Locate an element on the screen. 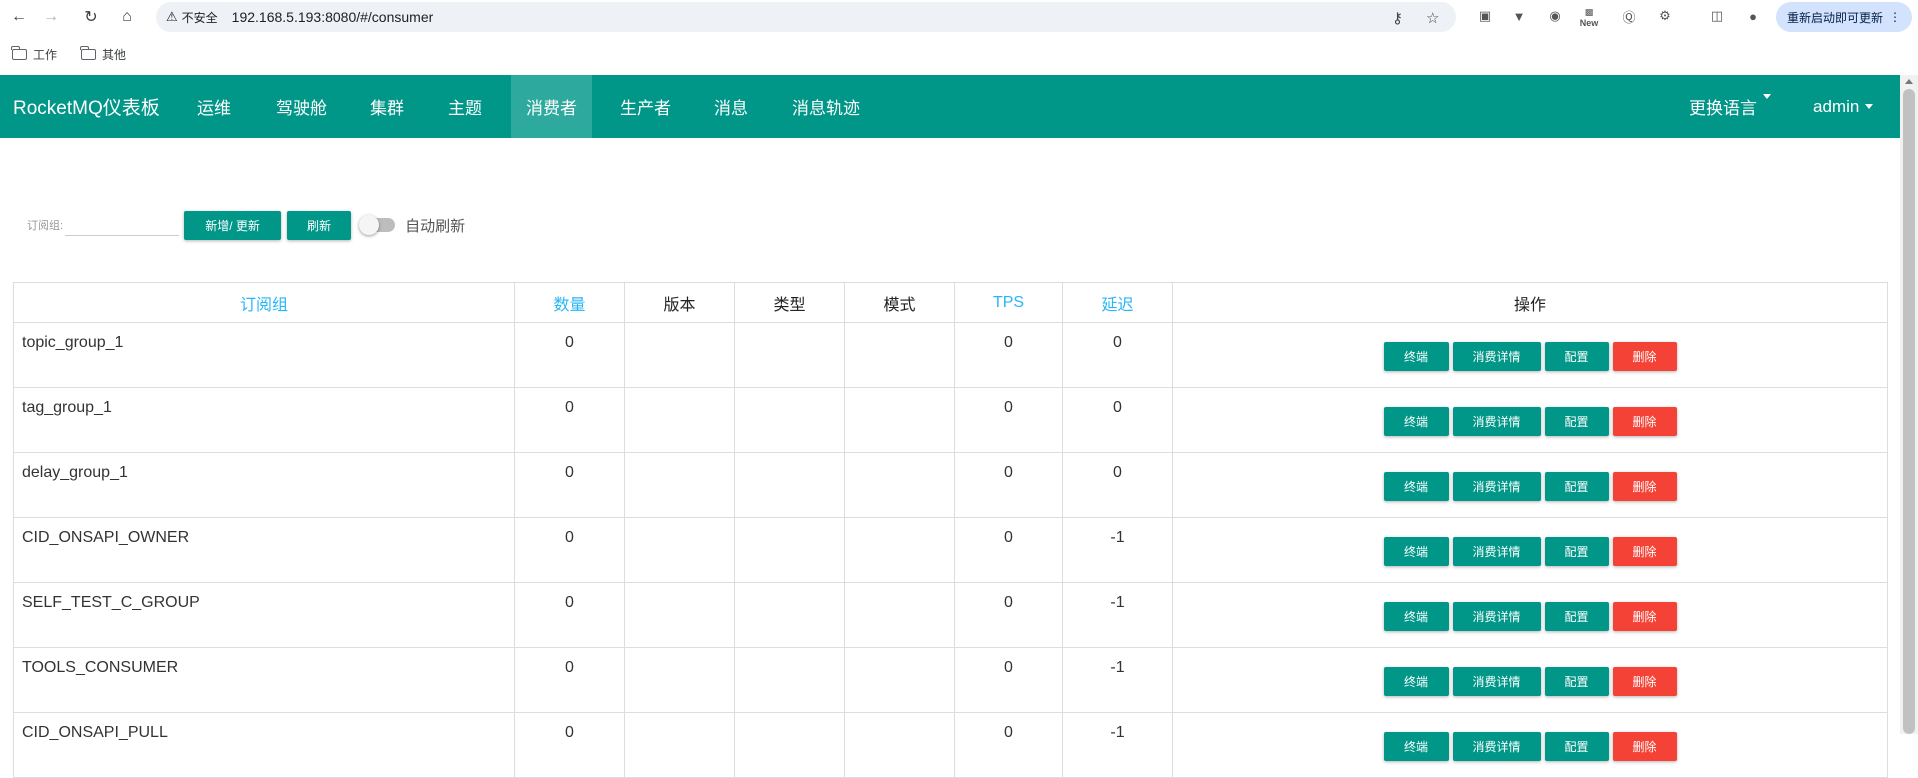 The height and width of the screenshot is (778, 1918). warning-icon: ⚠ is located at coordinates (172, 16).